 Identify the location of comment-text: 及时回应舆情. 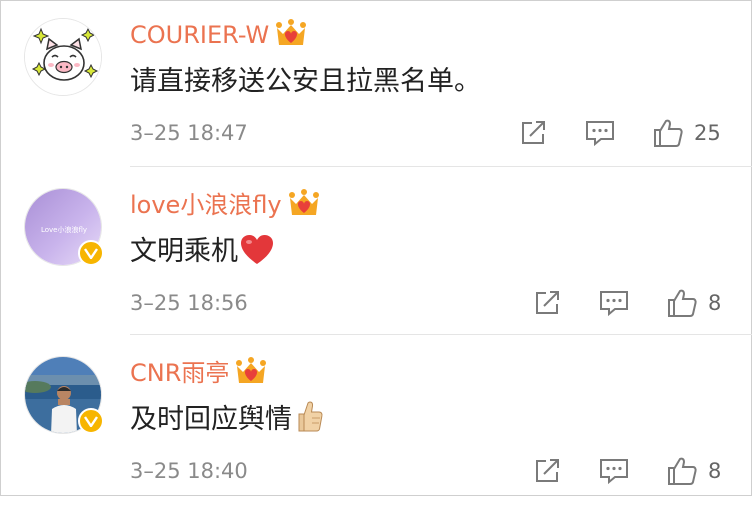
(227, 420).